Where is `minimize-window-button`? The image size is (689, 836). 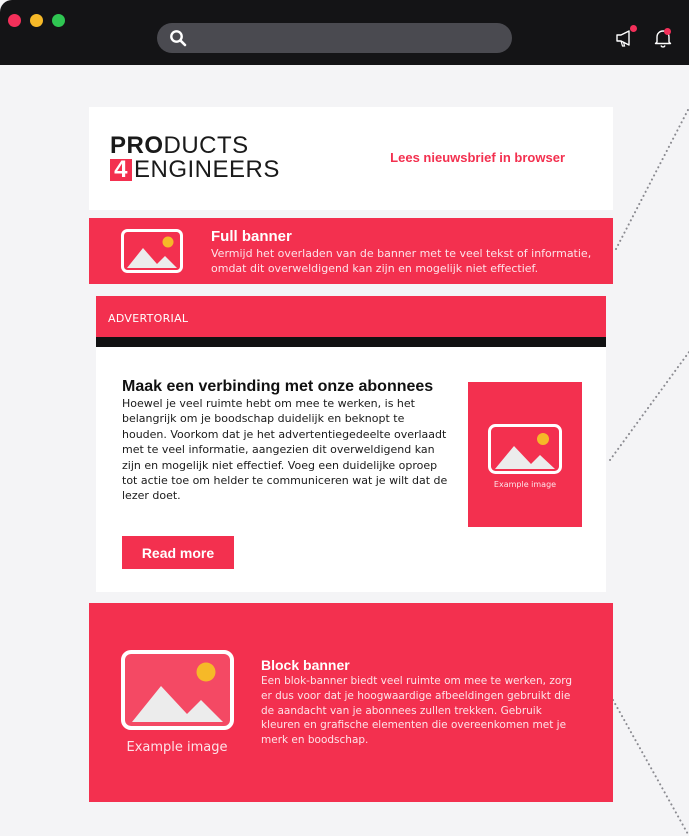 minimize-window-button is located at coordinates (36, 20).